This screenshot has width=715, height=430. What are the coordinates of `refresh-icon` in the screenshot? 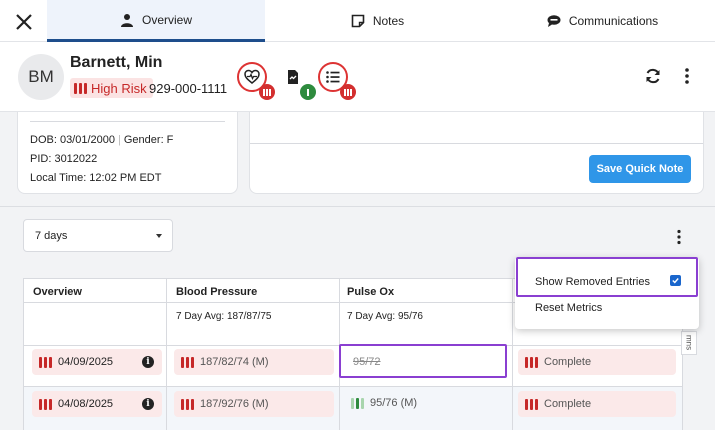 It's located at (653, 76).